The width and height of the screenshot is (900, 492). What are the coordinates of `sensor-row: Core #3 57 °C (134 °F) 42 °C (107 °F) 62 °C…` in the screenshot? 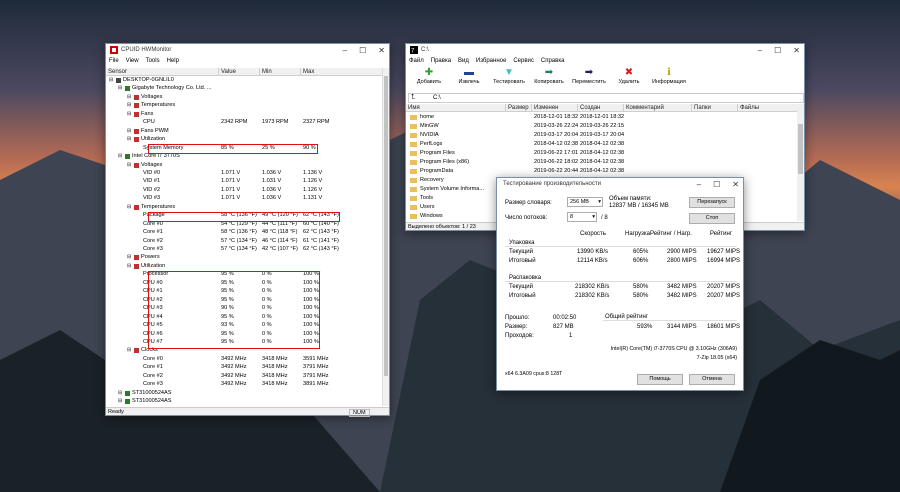 It's located at (244, 249).